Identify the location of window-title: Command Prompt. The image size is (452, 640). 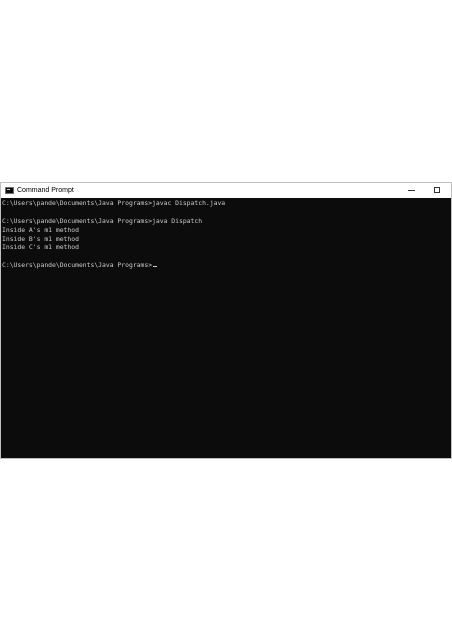
(45, 190).